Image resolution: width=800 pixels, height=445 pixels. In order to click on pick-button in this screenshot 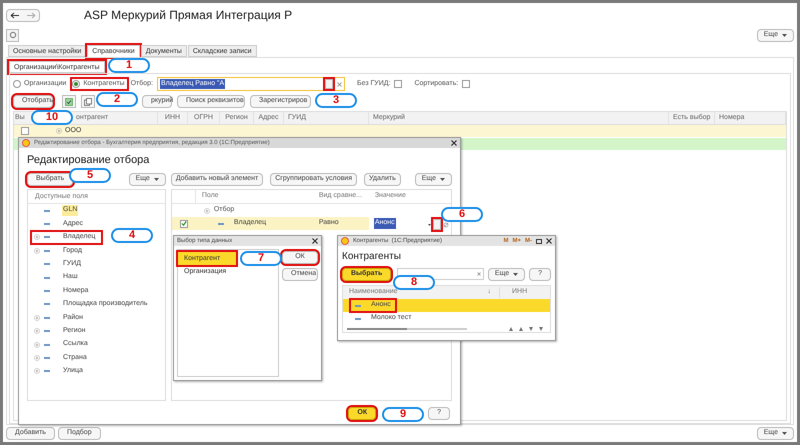, I will do `click(328, 84)`.